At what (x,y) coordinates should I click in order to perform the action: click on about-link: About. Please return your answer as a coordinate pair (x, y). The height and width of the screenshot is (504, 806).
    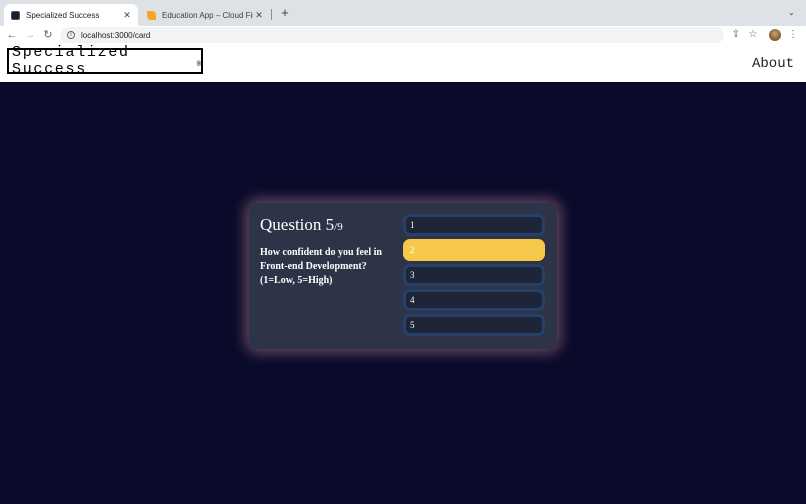
    Looking at the image, I should click on (773, 64).